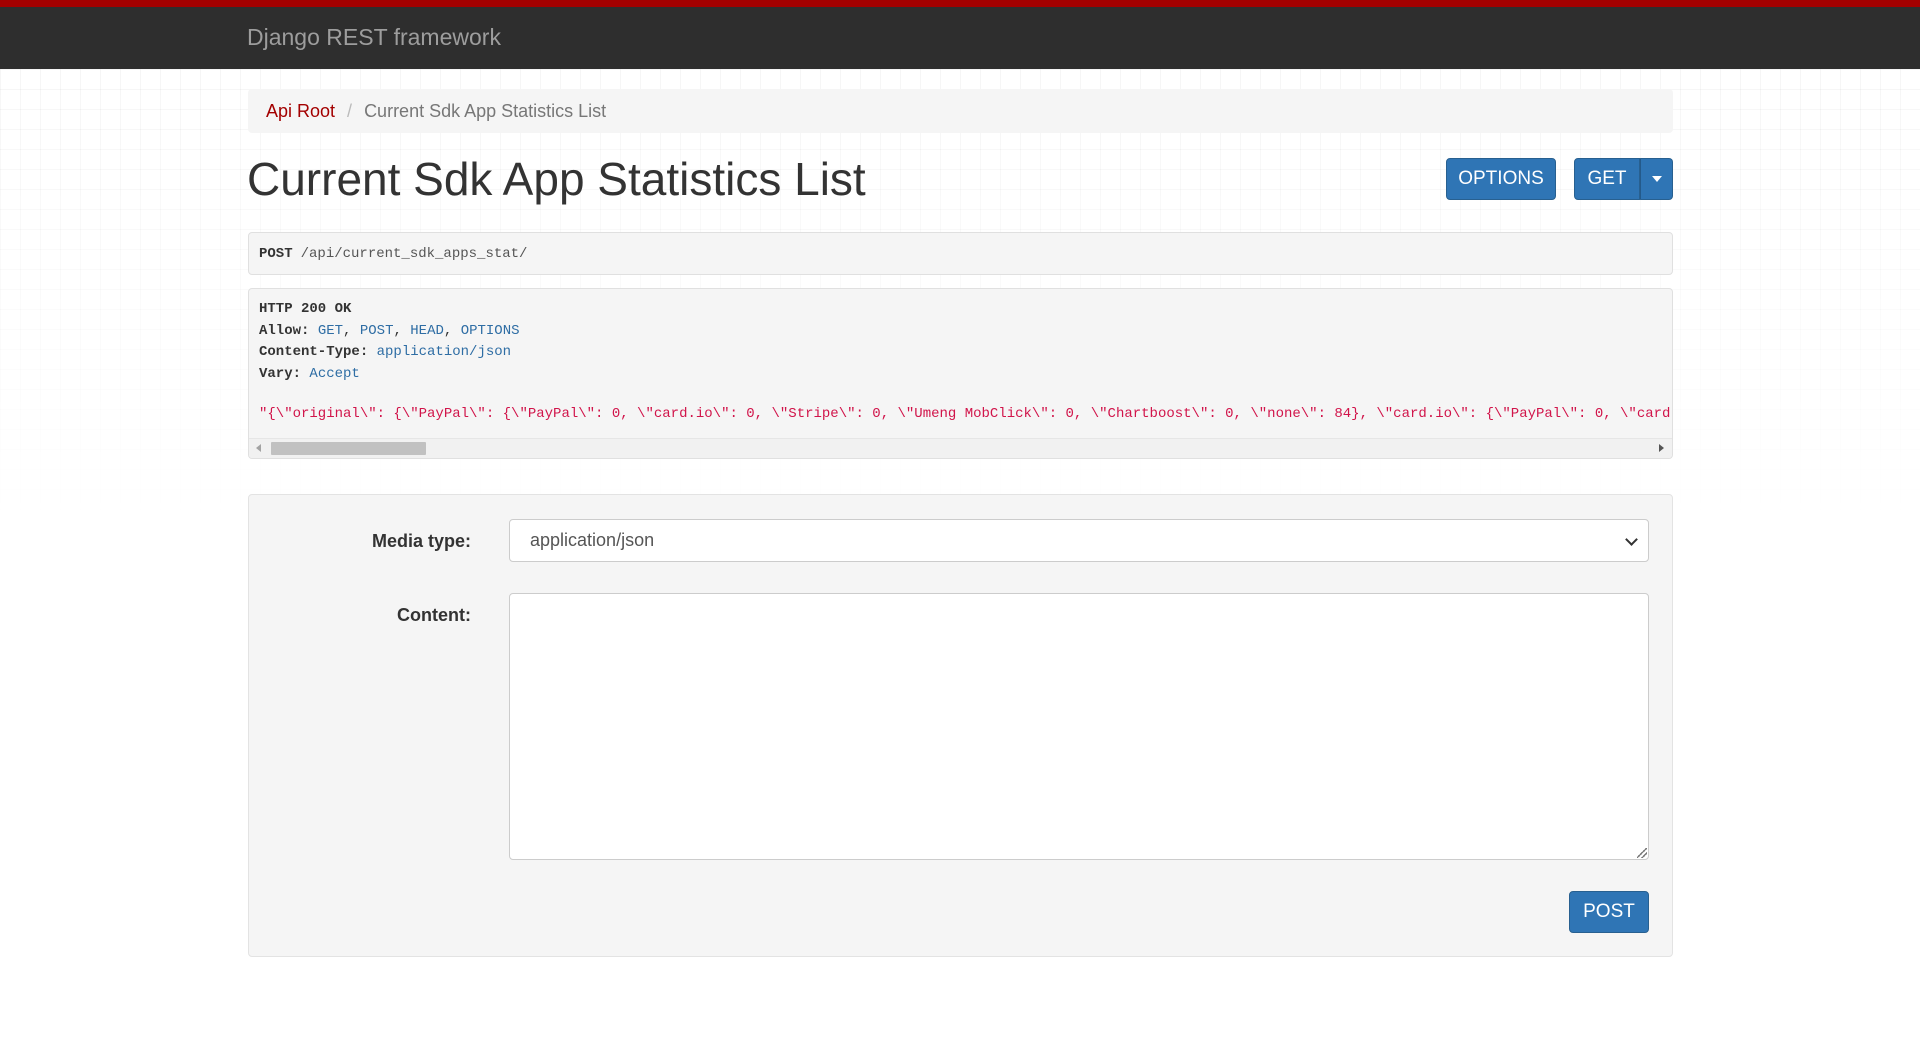  I want to click on allow-header-label: Allow:, so click(284, 330).